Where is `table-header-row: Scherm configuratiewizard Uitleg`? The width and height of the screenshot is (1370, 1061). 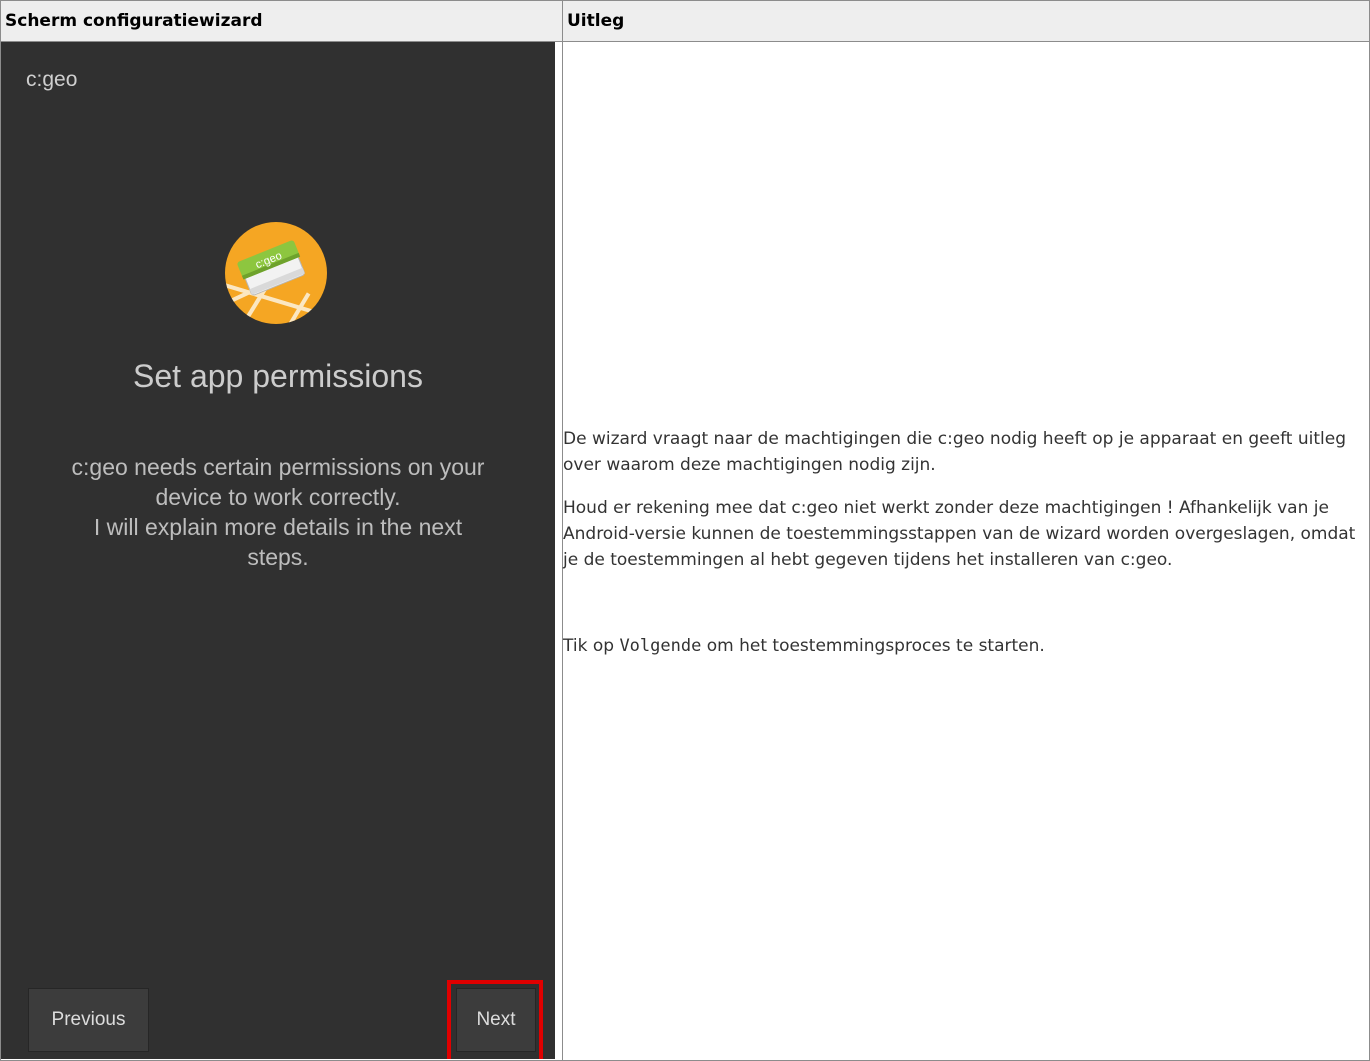
table-header-row: Scherm configuratiewizard Uitleg is located at coordinates (685, 21).